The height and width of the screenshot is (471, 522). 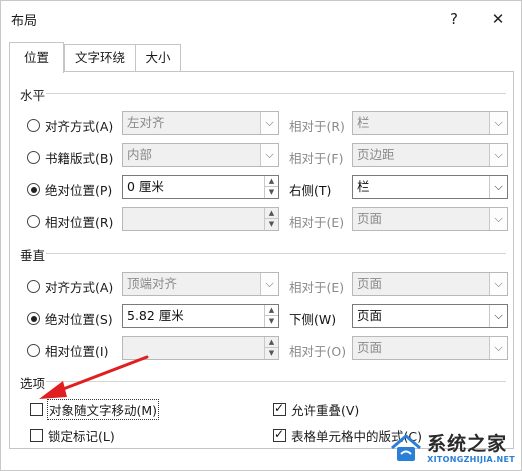 What do you see at coordinates (376, 154) in the screenshot?
I see `h-book-relative-value: 页边距` at bounding box center [376, 154].